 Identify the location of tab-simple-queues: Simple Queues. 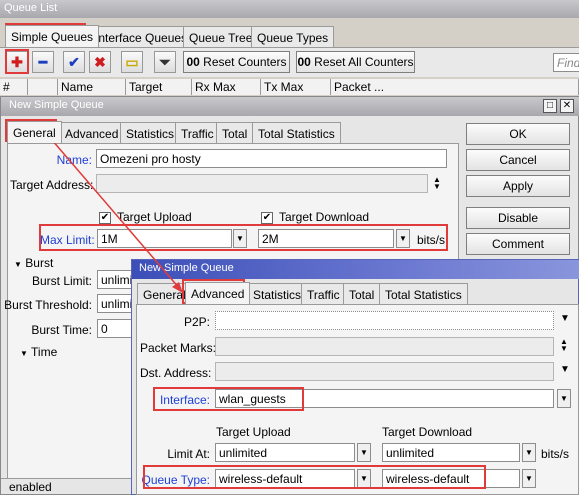
(52, 36).